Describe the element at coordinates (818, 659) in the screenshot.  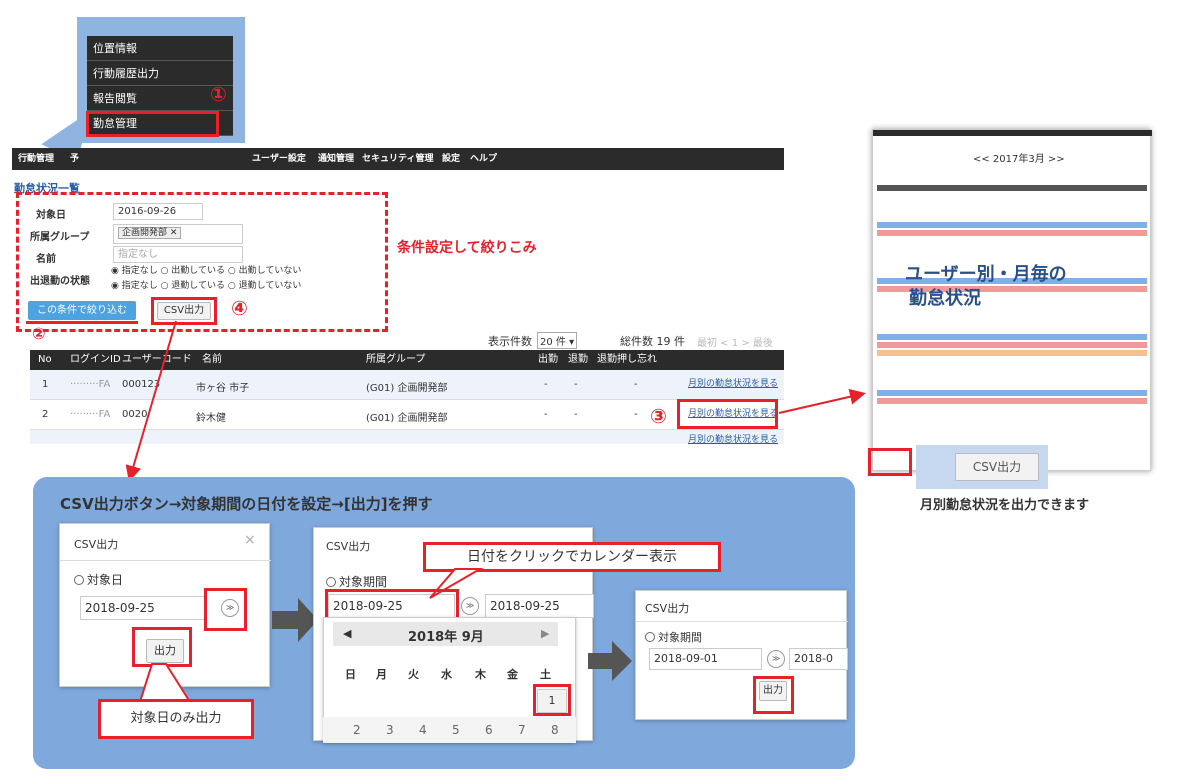
I see `date-to-input: 2018-0` at that location.